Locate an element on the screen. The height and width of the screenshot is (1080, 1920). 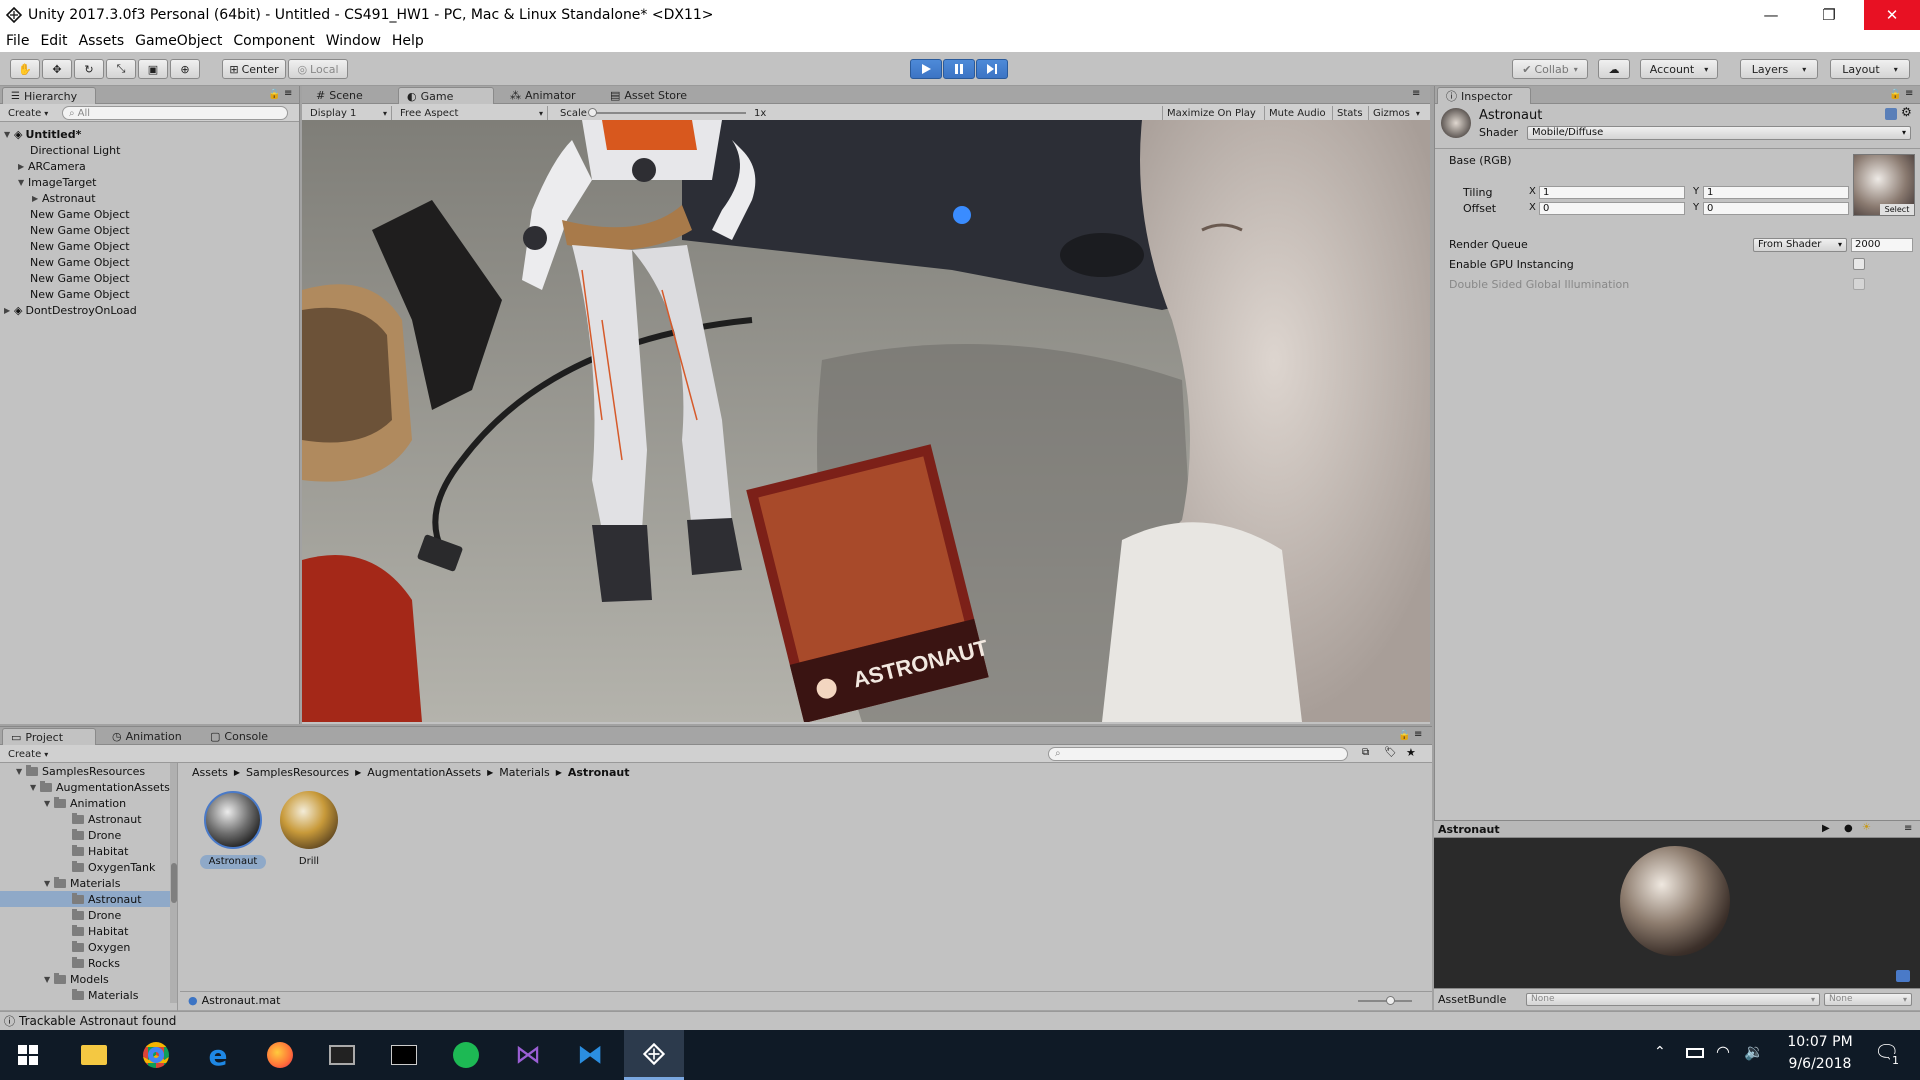
scale-tool-button: ⤡ is located at coordinates (121, 69).